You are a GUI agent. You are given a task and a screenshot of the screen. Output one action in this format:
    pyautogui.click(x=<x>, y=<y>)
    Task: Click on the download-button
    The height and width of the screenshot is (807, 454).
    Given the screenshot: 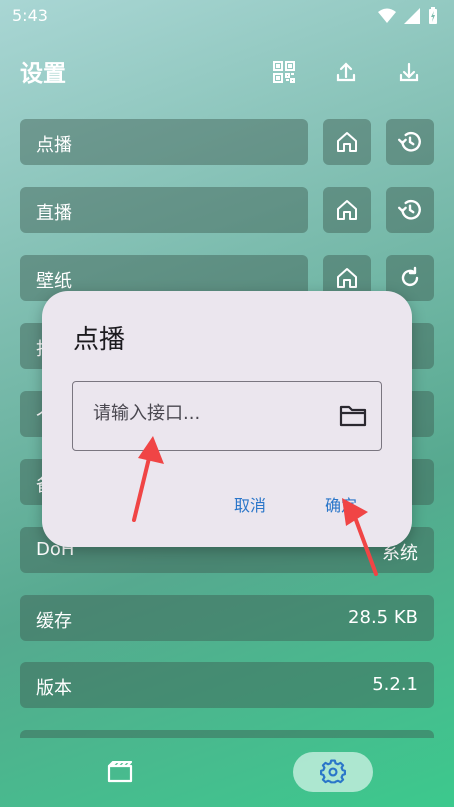 What is the action you would take?
    pyautogui.click(x=409, y=72)
    